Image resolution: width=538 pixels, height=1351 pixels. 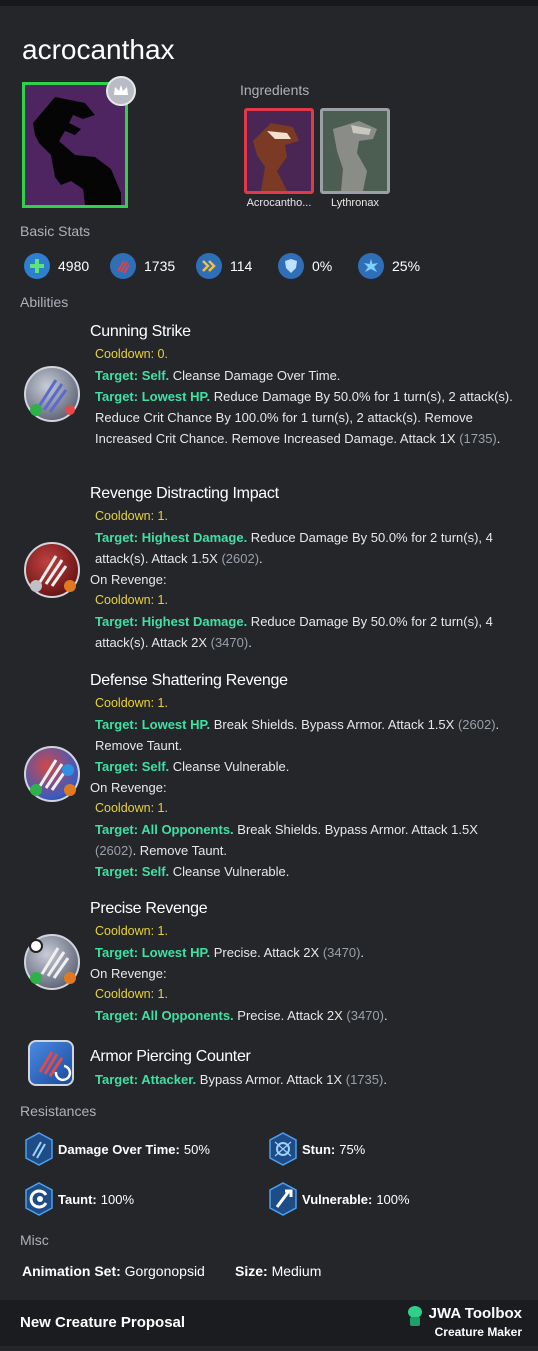 I want to click on damage-over-time-icon, so click(x=39, y=1149).